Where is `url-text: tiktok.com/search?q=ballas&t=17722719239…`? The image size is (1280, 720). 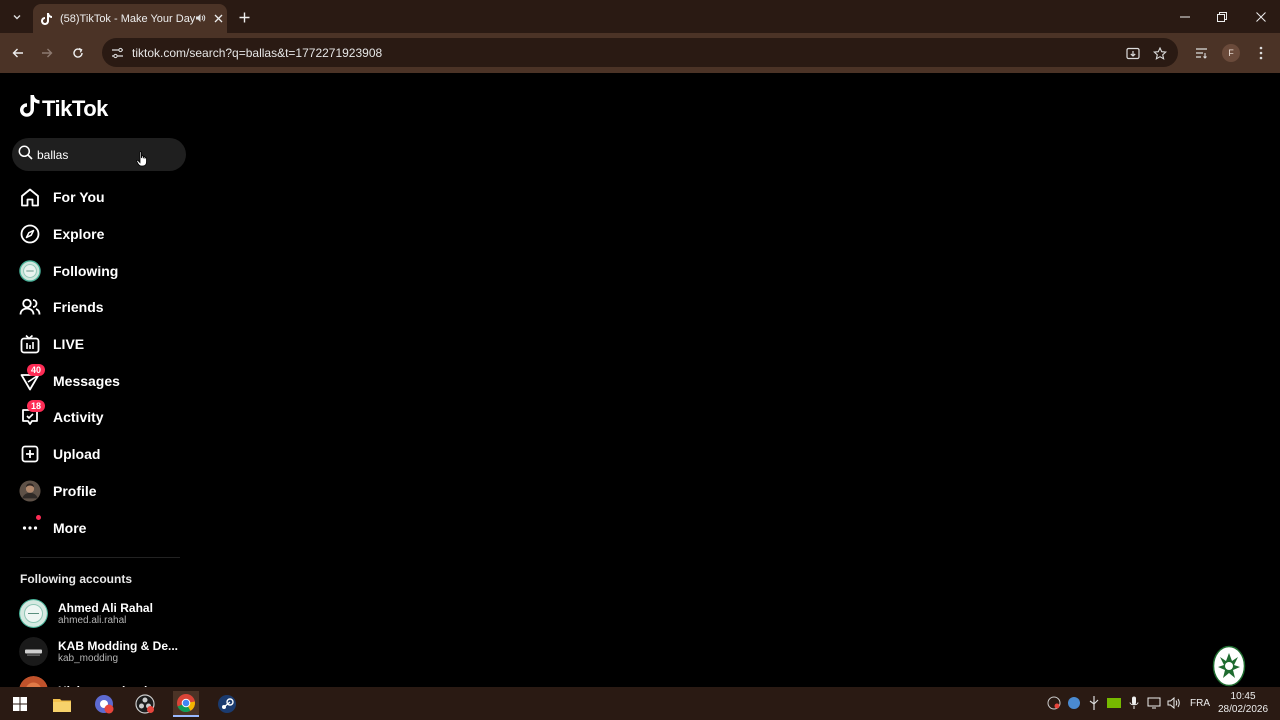 url-text: tiktok.com/search?q=ballas&t=17722719239… is located at coordinates (257, 52).